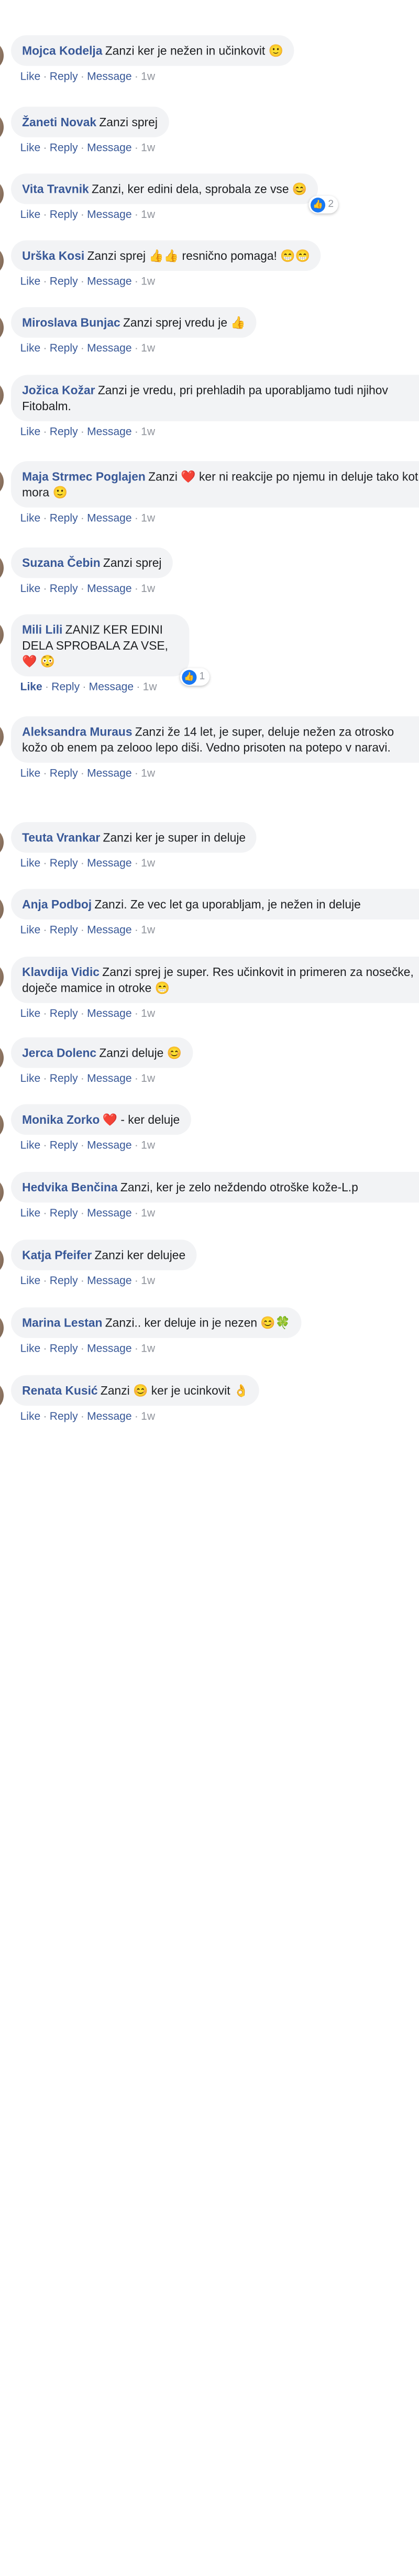 Image resolution: width=419 pixels, height=2576 pixels. I want to click on commenter-name-link: Hedvika Benčina, so click(70, 1187).